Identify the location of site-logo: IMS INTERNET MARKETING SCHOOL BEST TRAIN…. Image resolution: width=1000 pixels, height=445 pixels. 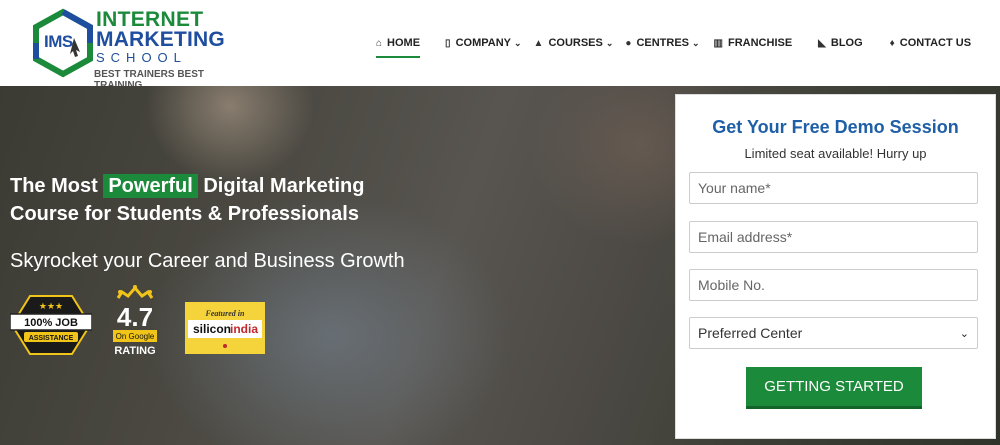
(128, 48).